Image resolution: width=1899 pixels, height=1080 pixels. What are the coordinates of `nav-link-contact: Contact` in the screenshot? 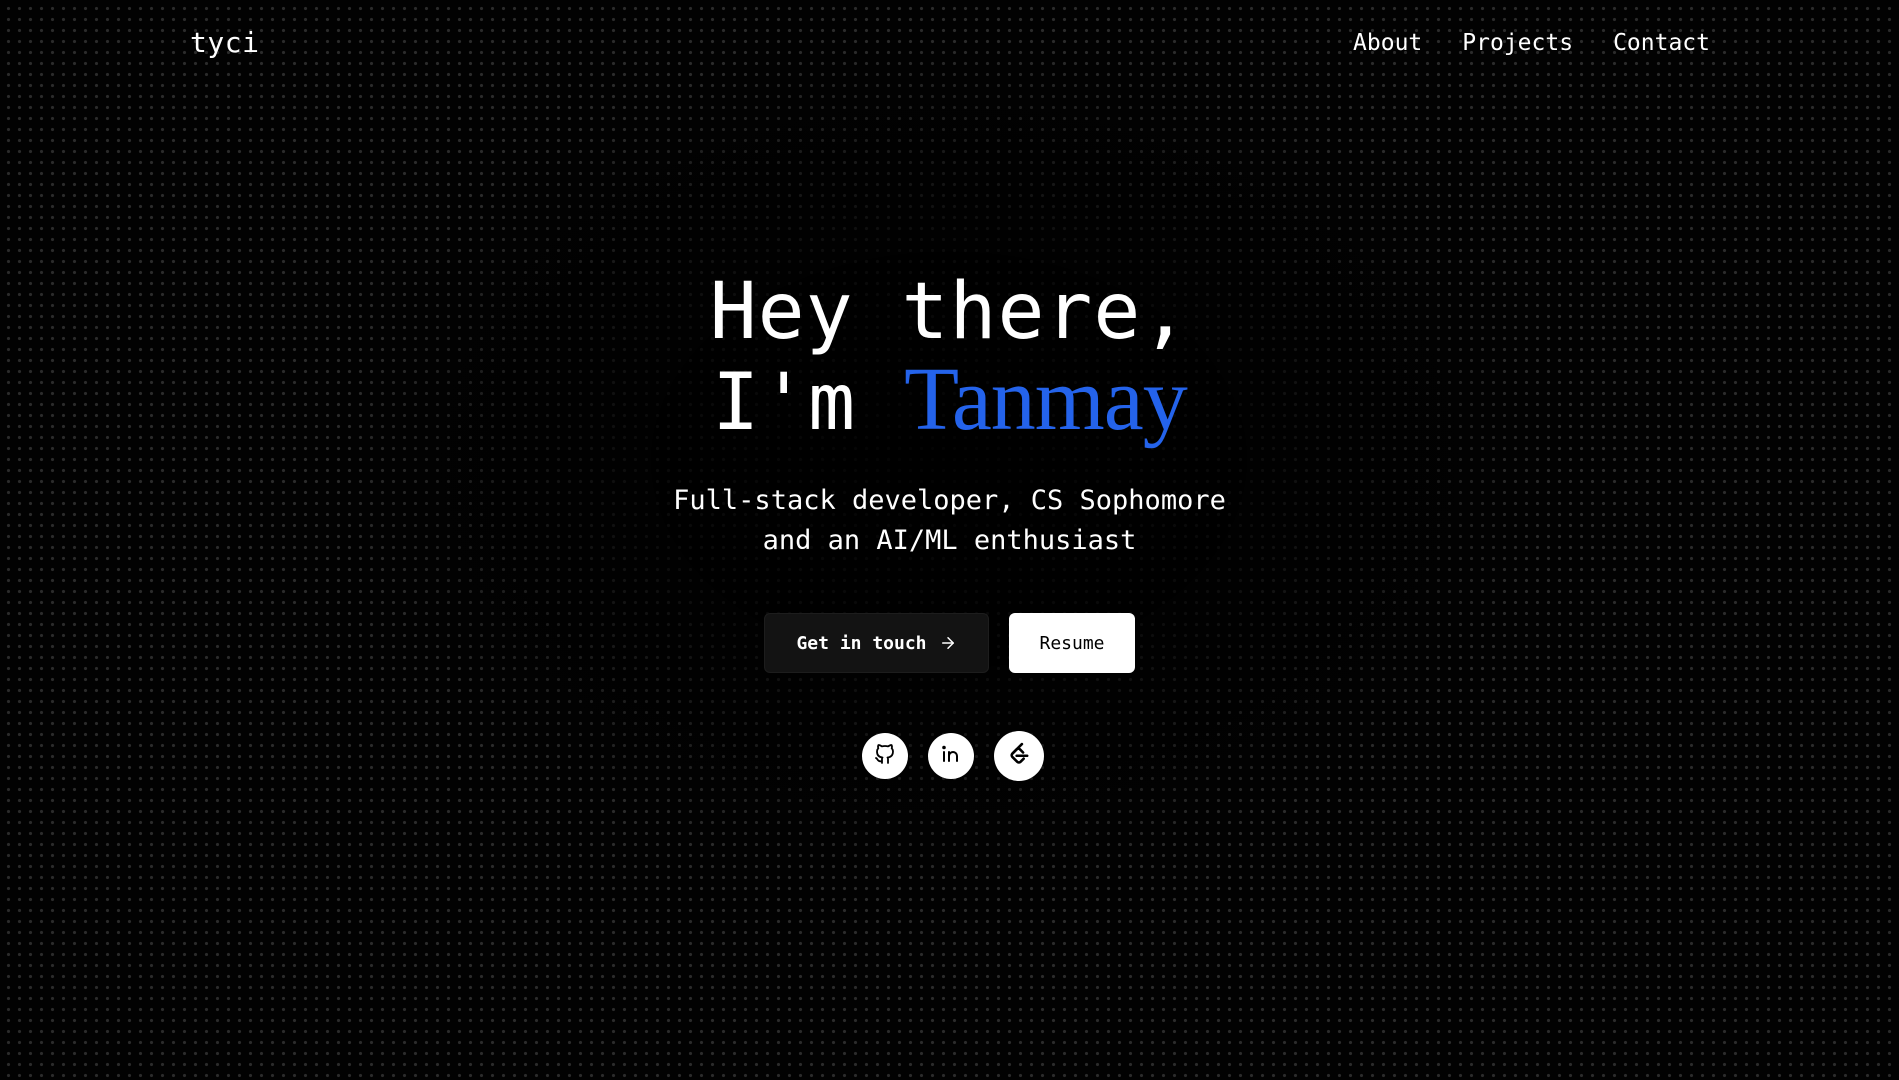 It's located at (1661, 43).